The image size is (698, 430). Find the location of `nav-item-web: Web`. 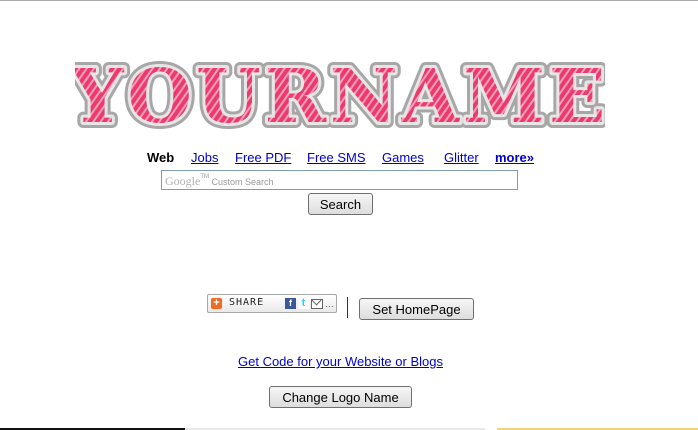

nav-item-web: Web is located at coordinates (161, 157).